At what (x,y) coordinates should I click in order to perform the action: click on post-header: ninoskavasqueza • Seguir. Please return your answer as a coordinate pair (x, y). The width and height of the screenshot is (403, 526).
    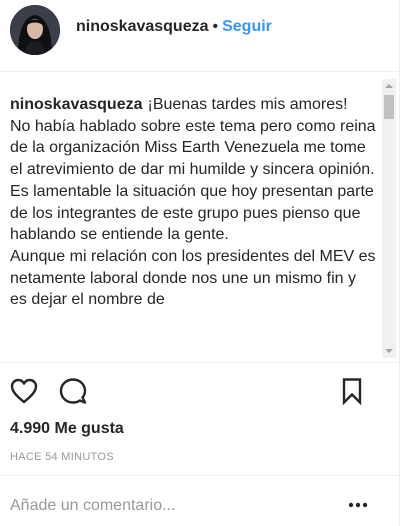
    Looking at the image, I should click on (200, 36).